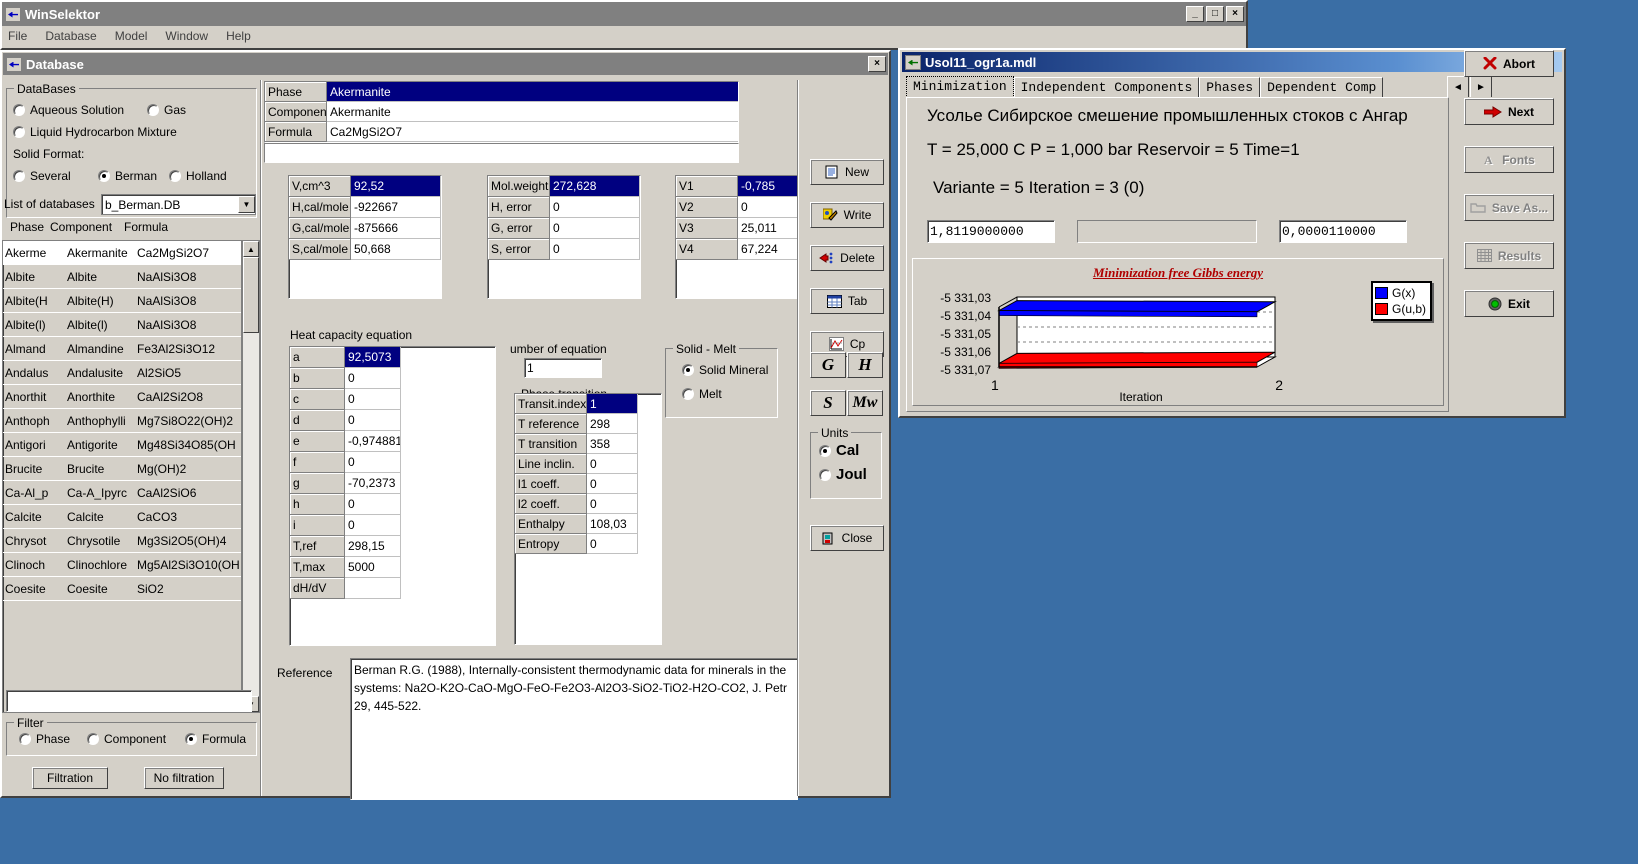 This screenshot has width=1638, height=864. I want to click on table-row: Almand Almandine Fe3Al2Si3O12, so click(122, 349).